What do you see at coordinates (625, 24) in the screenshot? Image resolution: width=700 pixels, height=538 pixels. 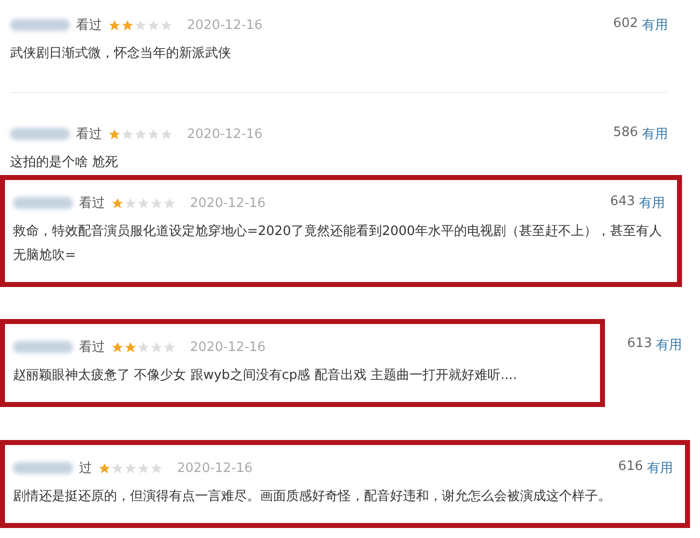 I see `vote-count: 602` at bounding box center [625, 24].